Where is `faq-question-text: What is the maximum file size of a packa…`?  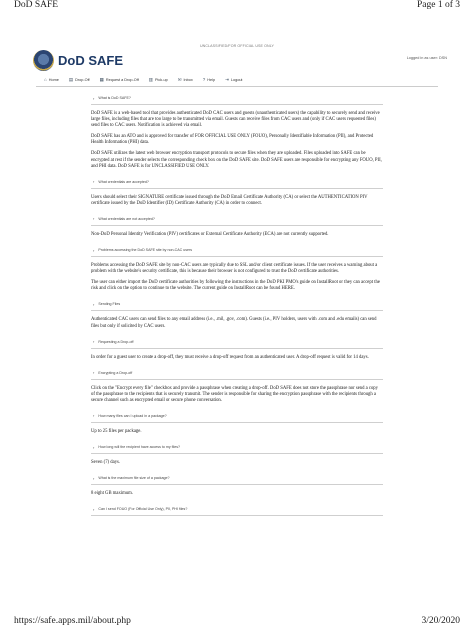
faq-question-text: What is the maximum file size of a packa… is located at coordinates (134, 478).